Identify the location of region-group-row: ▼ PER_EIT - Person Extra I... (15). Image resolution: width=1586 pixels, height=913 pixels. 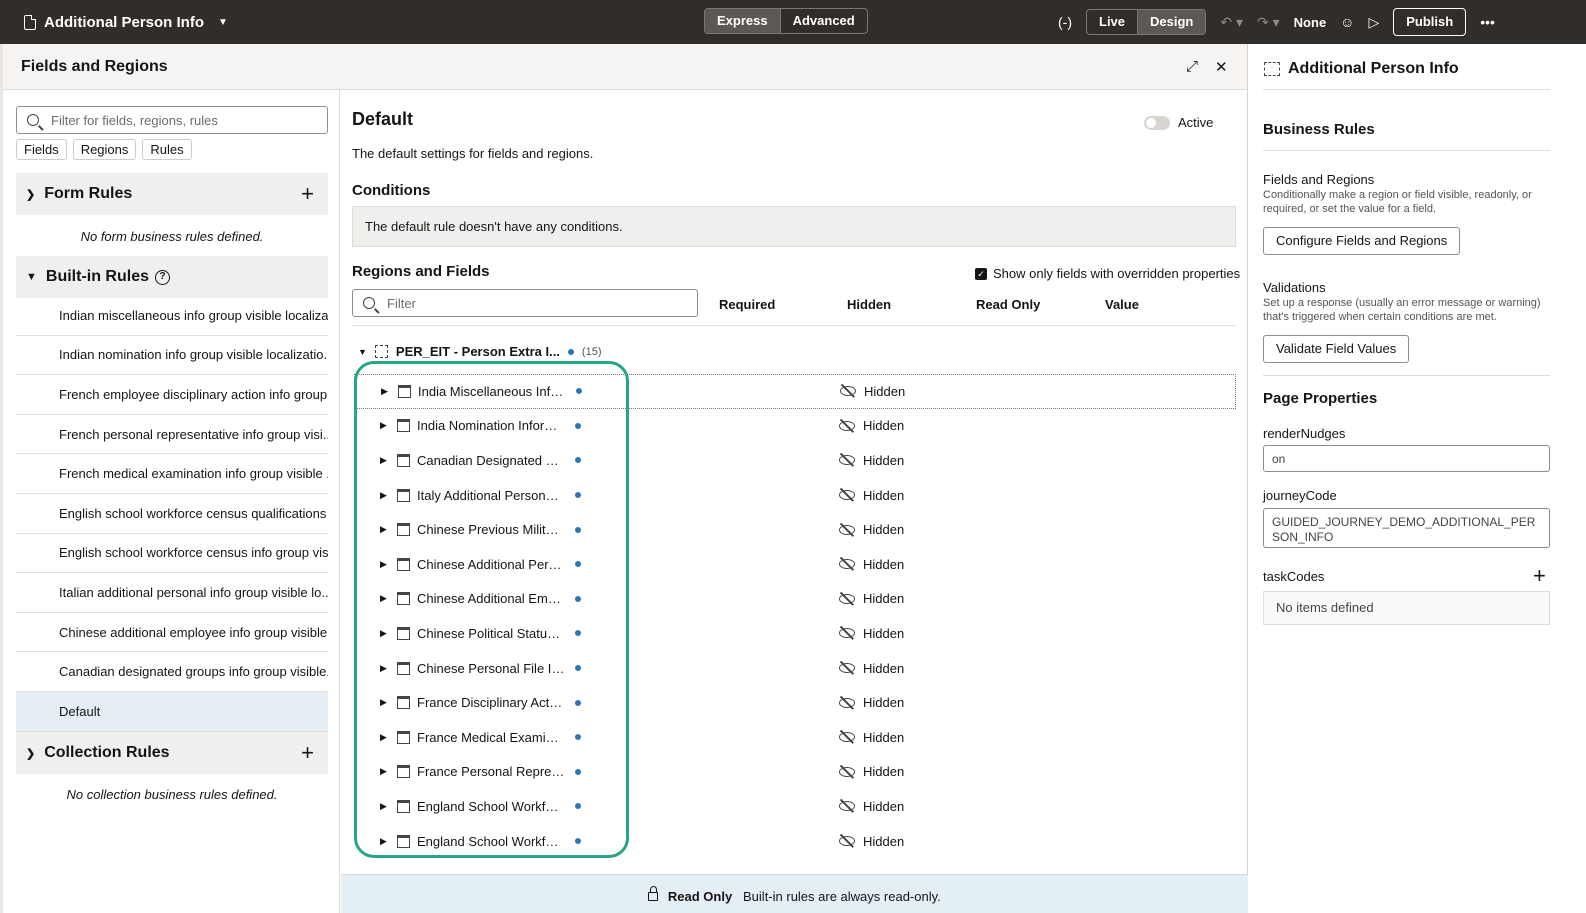
(479, 351).